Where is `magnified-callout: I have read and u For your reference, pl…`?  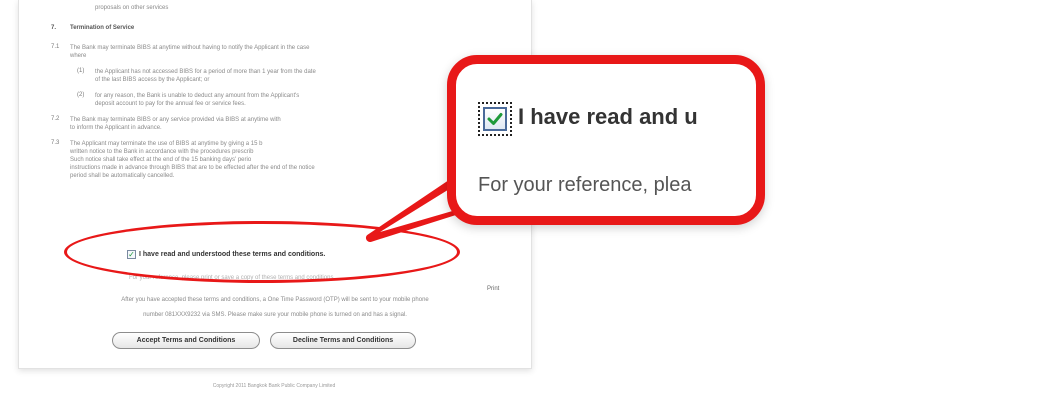
magnified-callout: I have read and u For your reference, pl… is located at coordinates (606, 140).